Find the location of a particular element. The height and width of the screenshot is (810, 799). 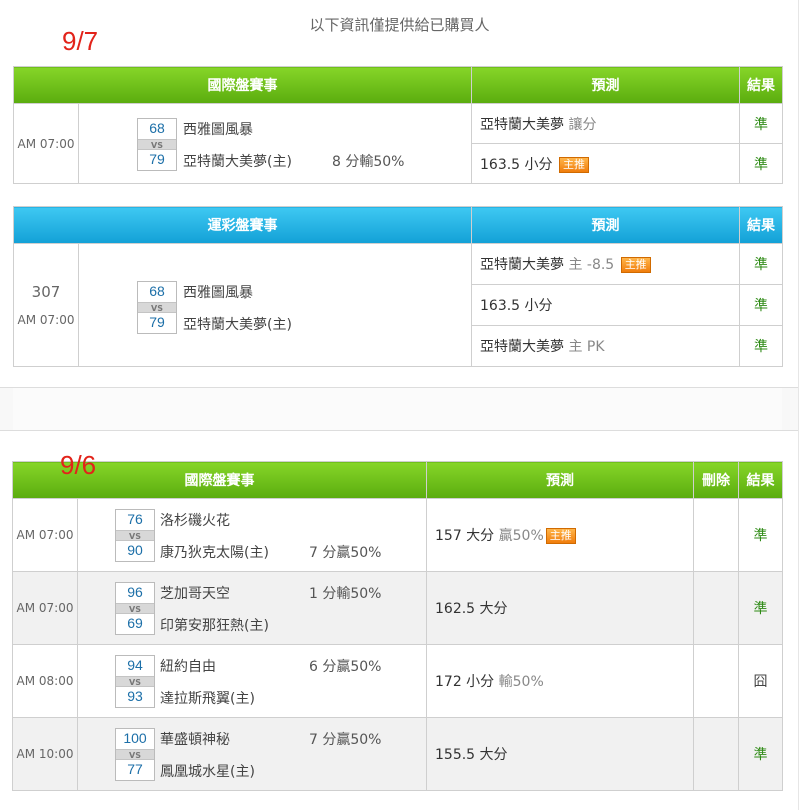

matchup: 68 VS 79 西雅圖風暴 亞特蘭大美夢(主) is located at coordinates (275, 305).